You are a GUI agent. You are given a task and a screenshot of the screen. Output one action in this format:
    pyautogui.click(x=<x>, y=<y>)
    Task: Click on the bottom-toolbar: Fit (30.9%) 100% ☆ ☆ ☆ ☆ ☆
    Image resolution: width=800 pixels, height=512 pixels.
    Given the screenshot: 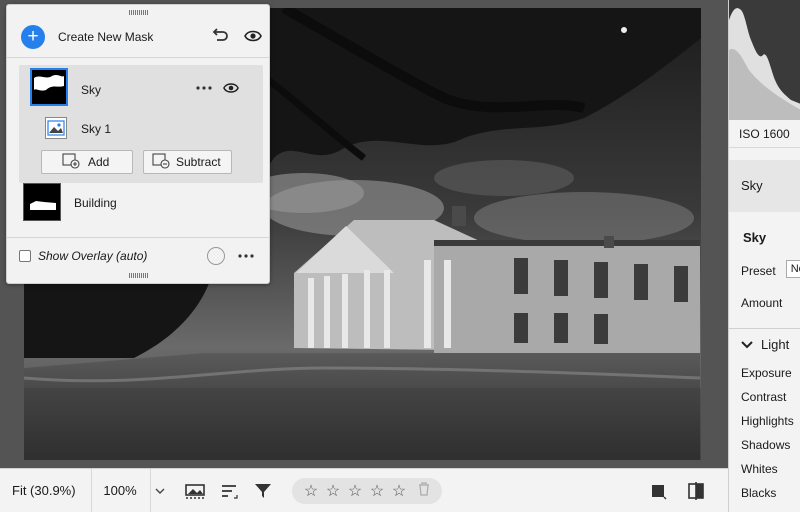 What is the action you would take?
    pyautogui.click(x=364, y=490)
    